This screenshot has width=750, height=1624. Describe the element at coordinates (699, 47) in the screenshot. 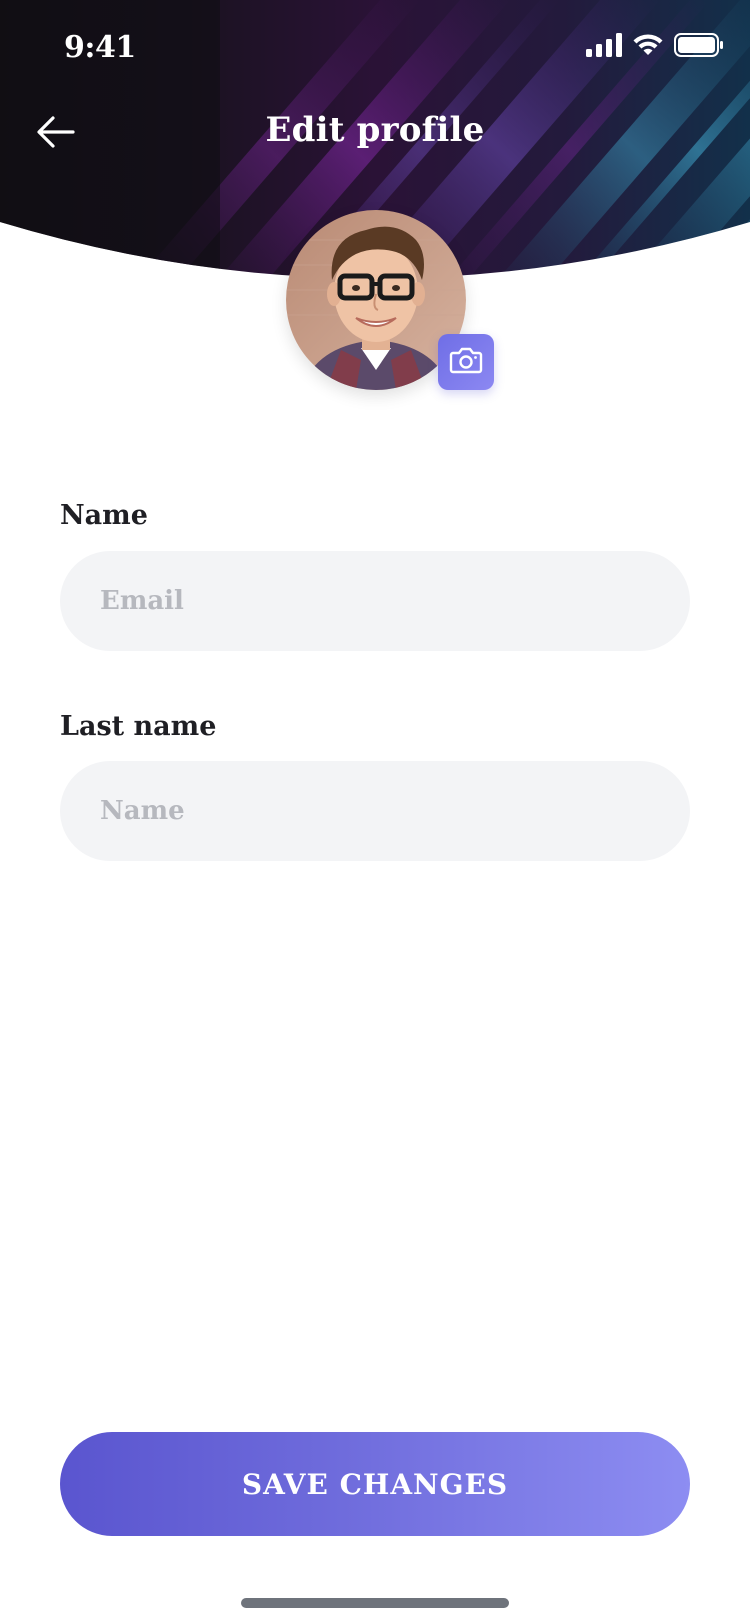

I see `battery-icon` at that location.